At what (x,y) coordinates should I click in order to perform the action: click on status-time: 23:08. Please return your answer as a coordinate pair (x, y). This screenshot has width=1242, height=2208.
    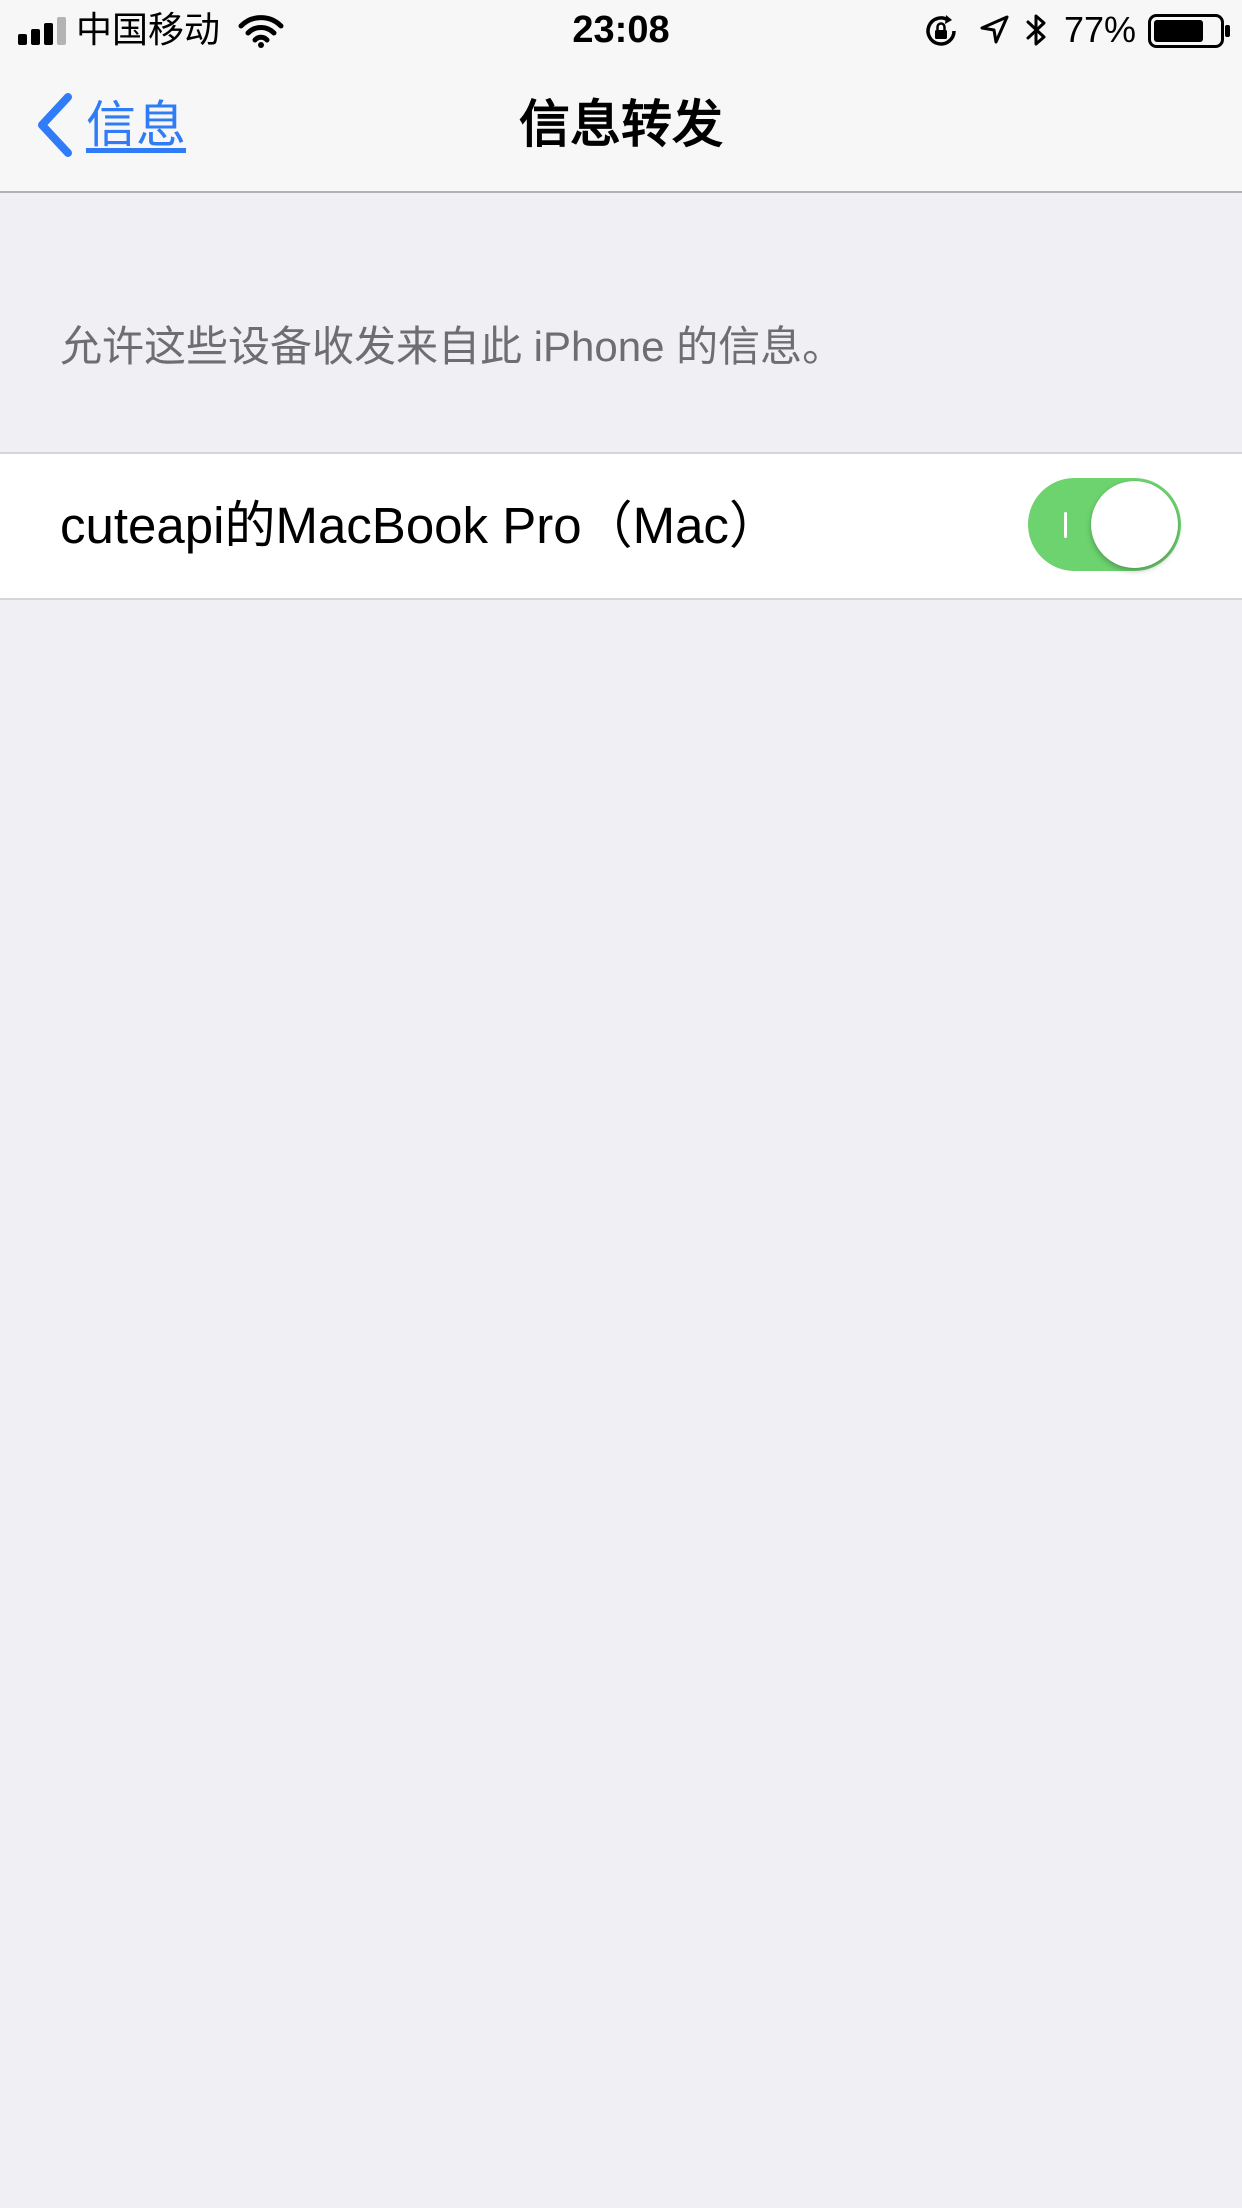
    Looking at the image, I should click on (621, 30).